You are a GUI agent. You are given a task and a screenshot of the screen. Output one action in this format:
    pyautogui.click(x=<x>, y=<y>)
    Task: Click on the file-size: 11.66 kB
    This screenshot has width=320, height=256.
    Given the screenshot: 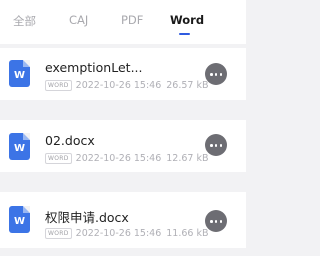 What is the action you would take?
    pyautogui.click(x=187, y=233)
    